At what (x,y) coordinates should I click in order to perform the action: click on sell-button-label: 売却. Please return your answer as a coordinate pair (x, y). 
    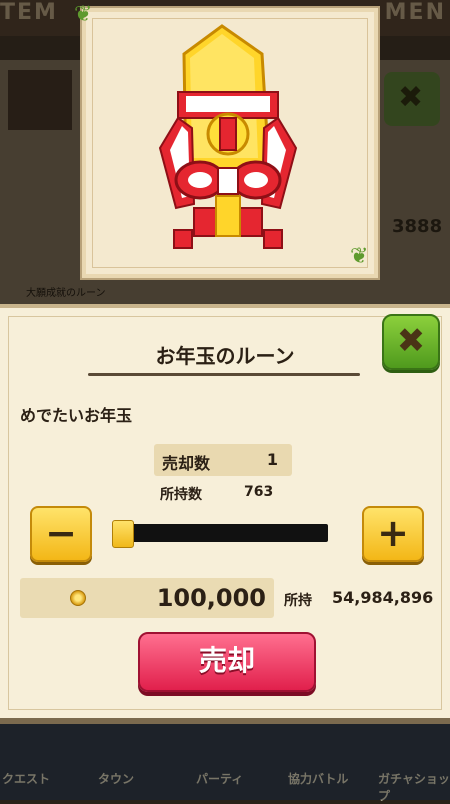
    Looking at the image, I should click on (226, 660).